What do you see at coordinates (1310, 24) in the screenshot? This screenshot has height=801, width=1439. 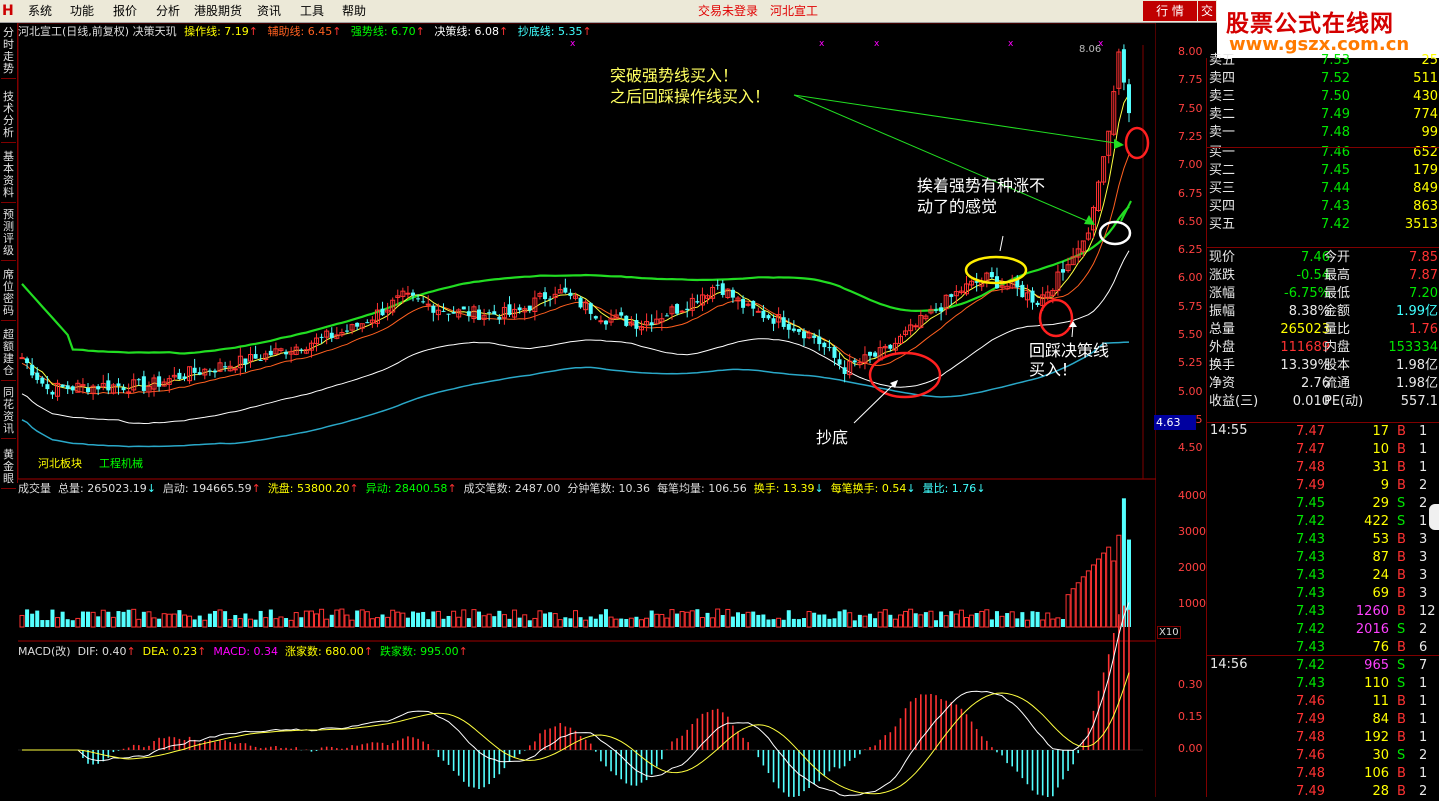 I see `watermark-title: 股票公式在线网` at bounding box center [1310, 24].